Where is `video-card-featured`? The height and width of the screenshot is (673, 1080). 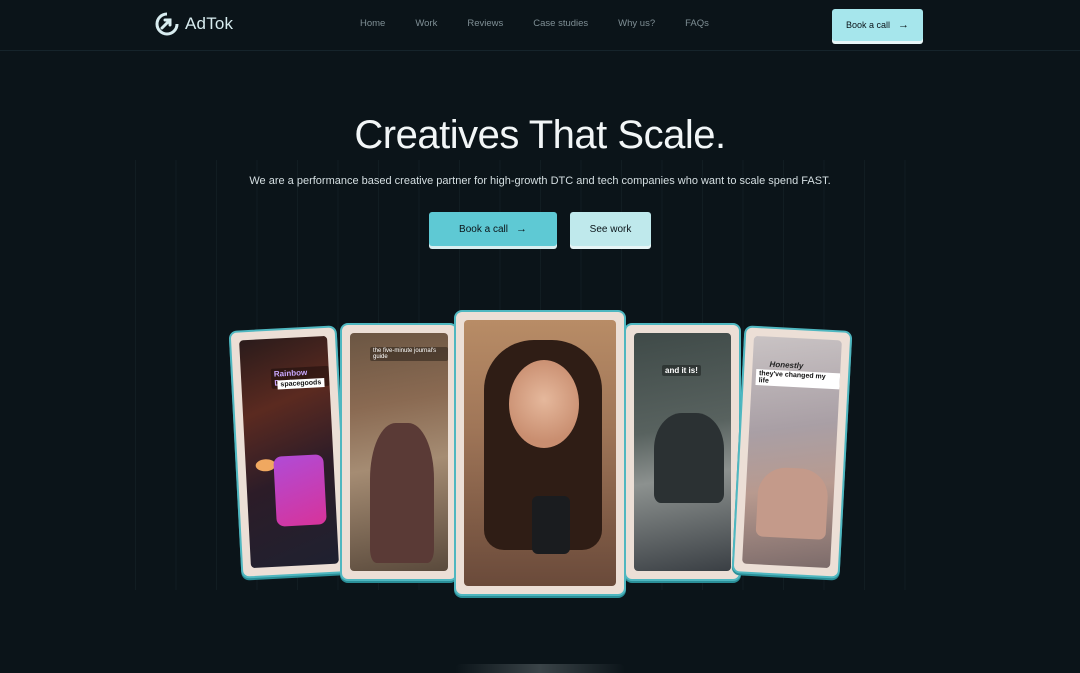
video-card-featured is located at coordinates (540, 453).